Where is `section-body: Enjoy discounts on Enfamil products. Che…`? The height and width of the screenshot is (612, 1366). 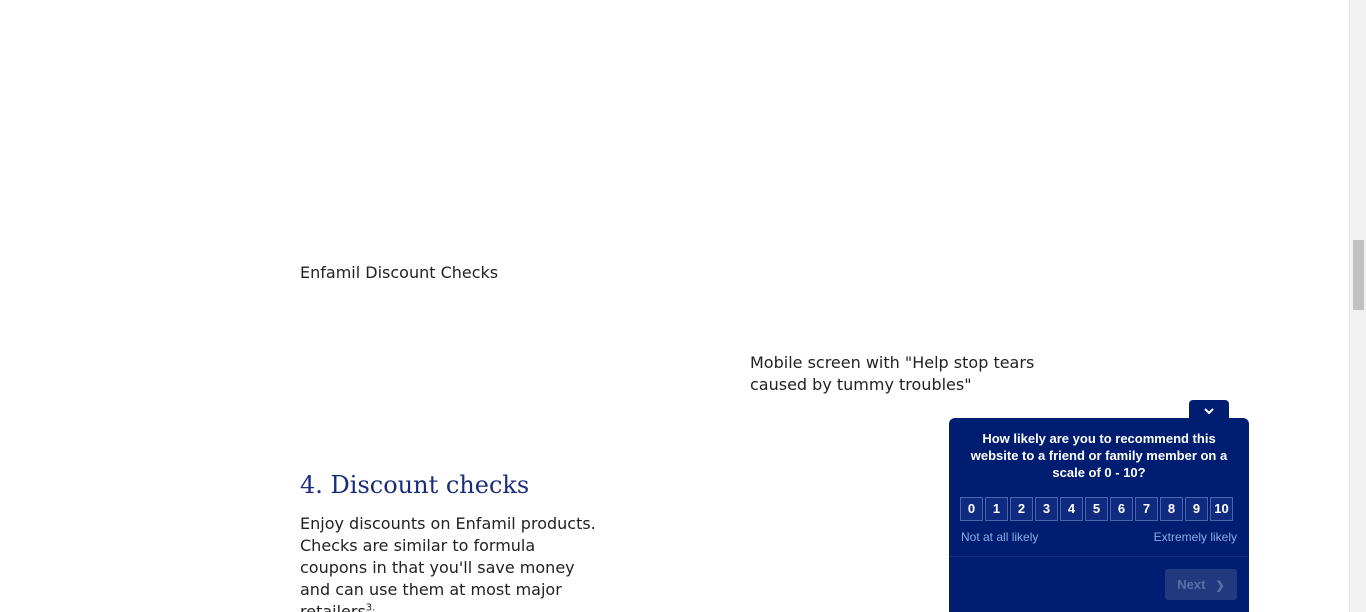
section-body: Enjoy discounts on Enfamil products. Che… is located at coordinates (450, 562).